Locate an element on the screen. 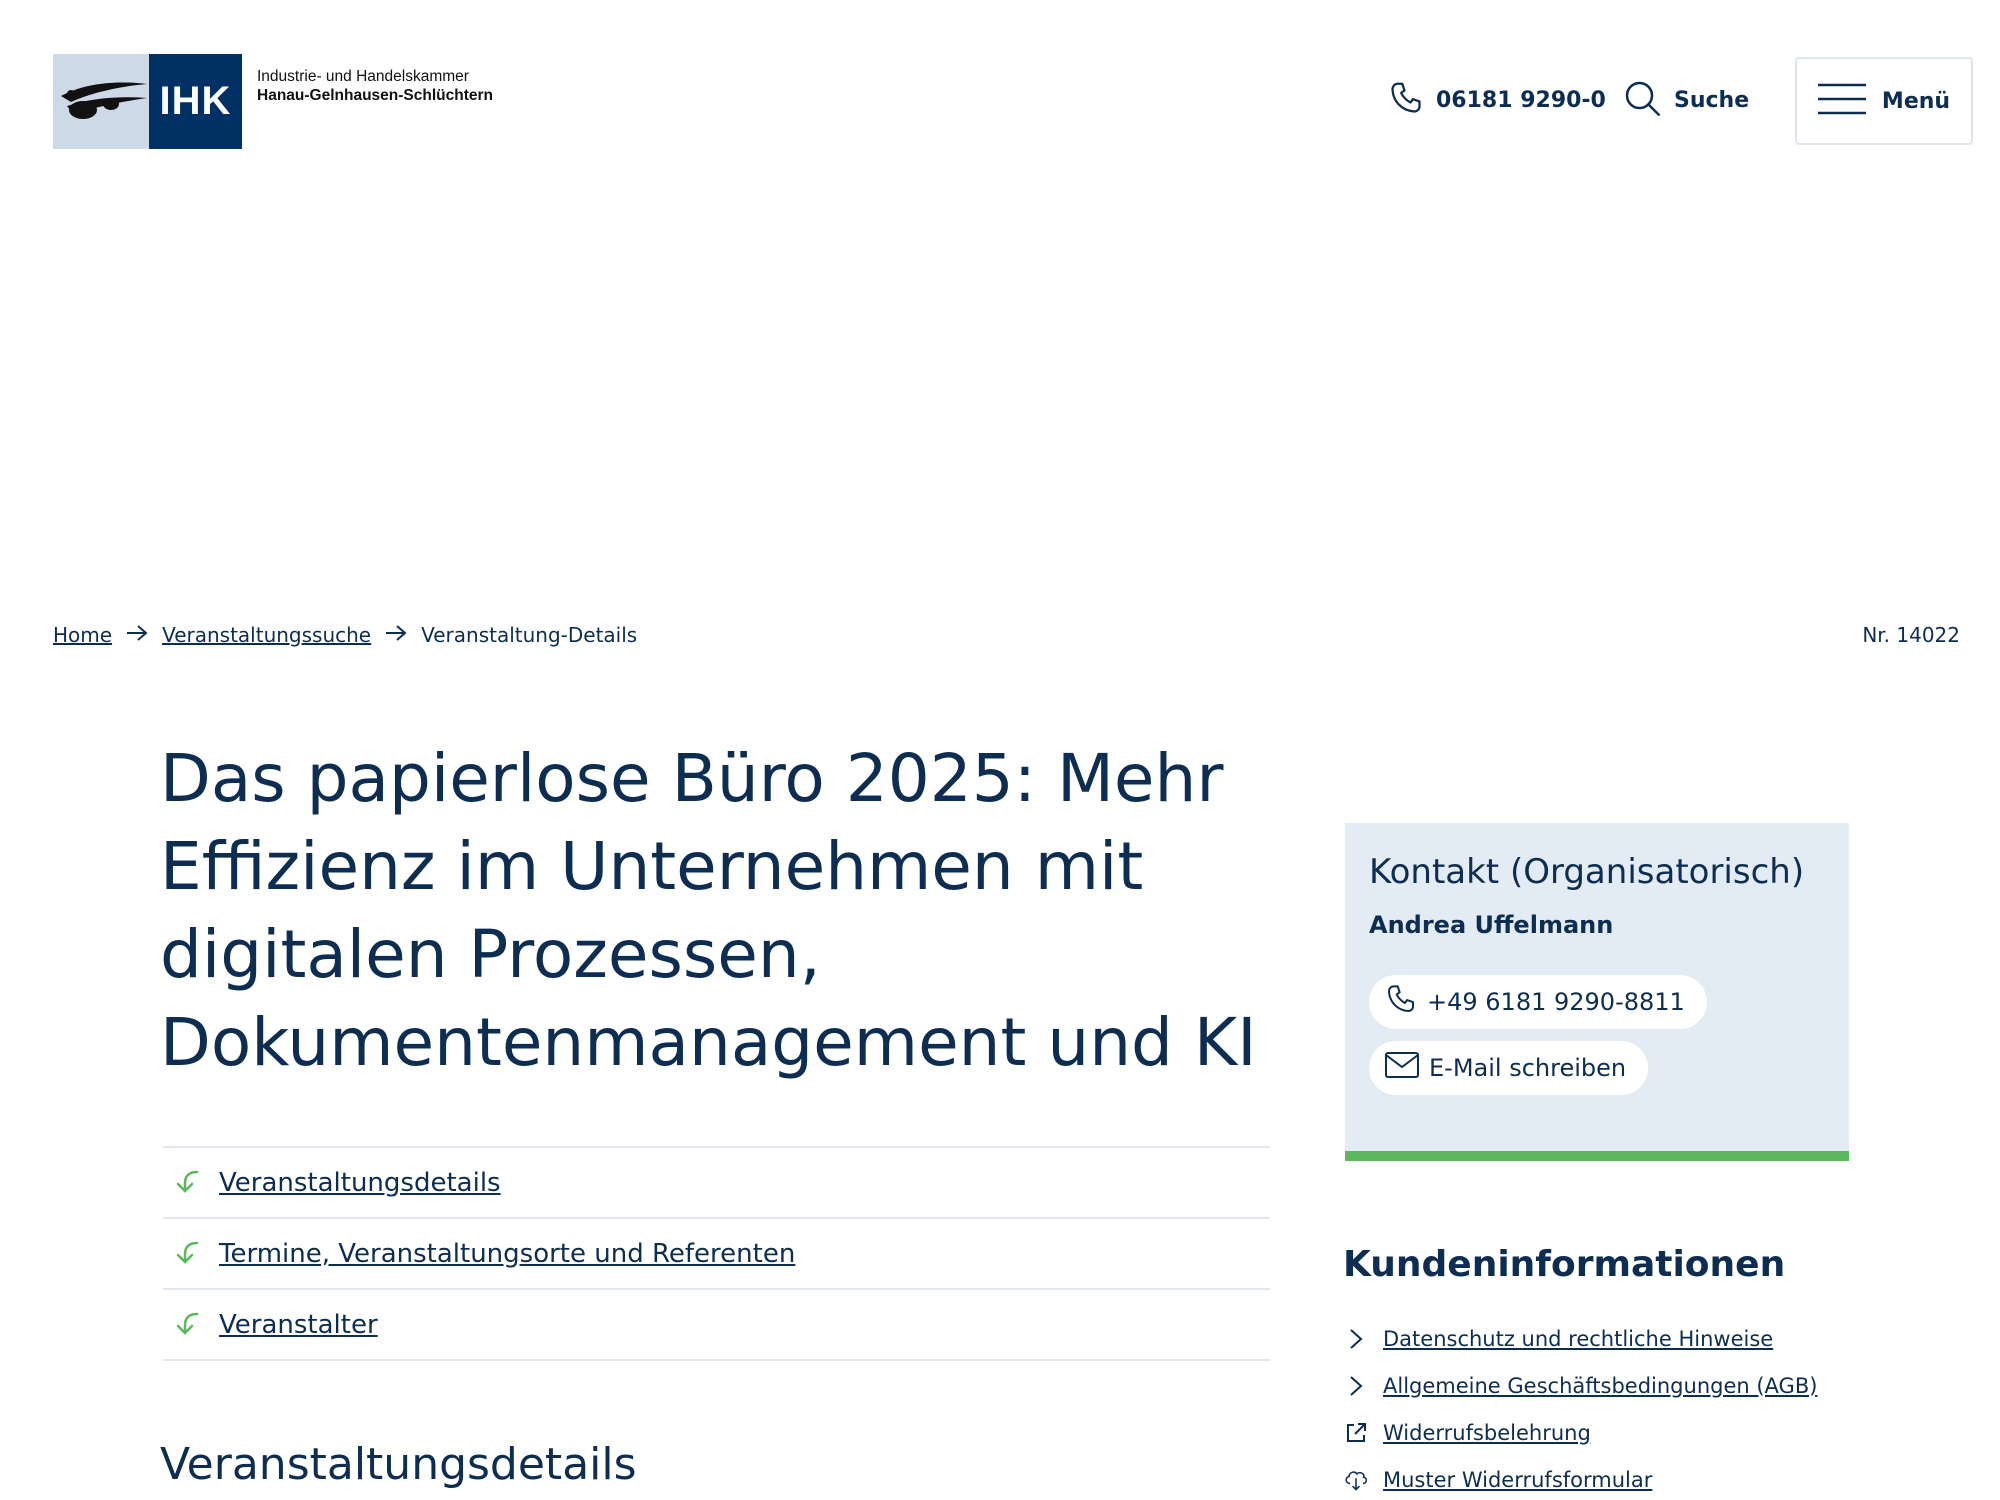 The height and width of the screenshot is (1500, 2000). anchor-label: Veranstalter is located at coordinates (298, 1324).